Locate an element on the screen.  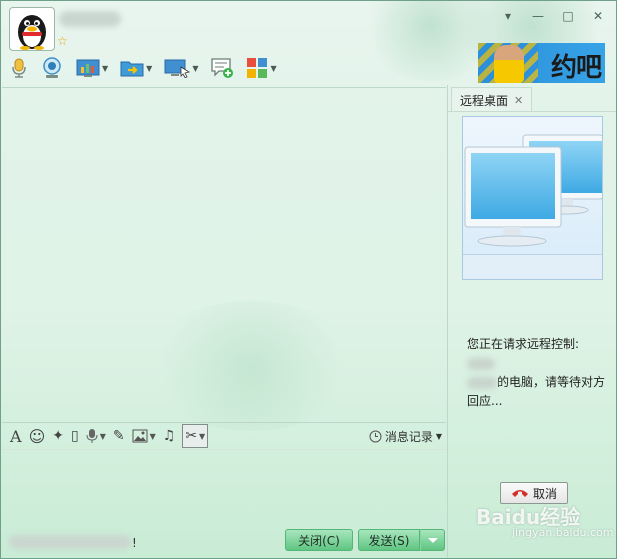
penguin-icon is located at coordinates (32, 32).